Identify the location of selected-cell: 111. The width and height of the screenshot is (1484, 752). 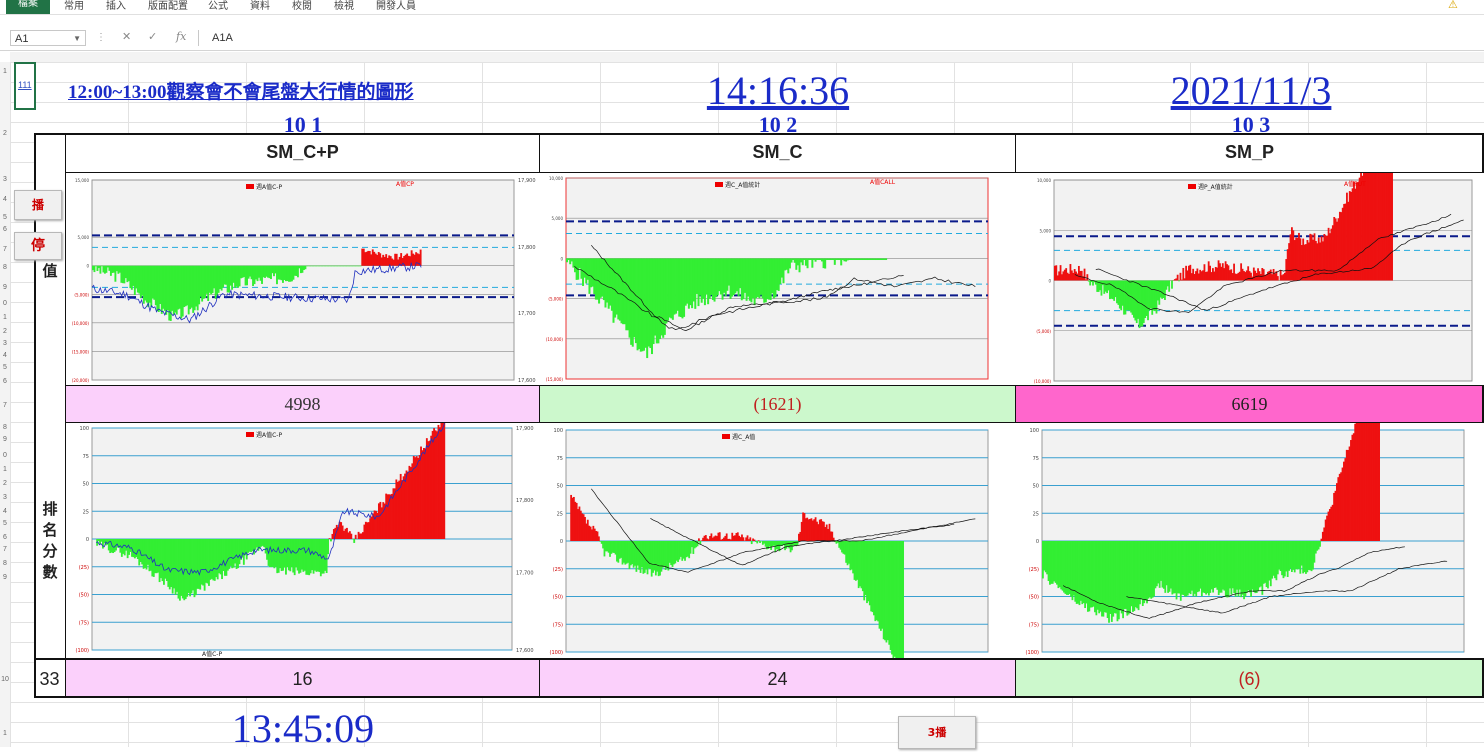
(25, 86).